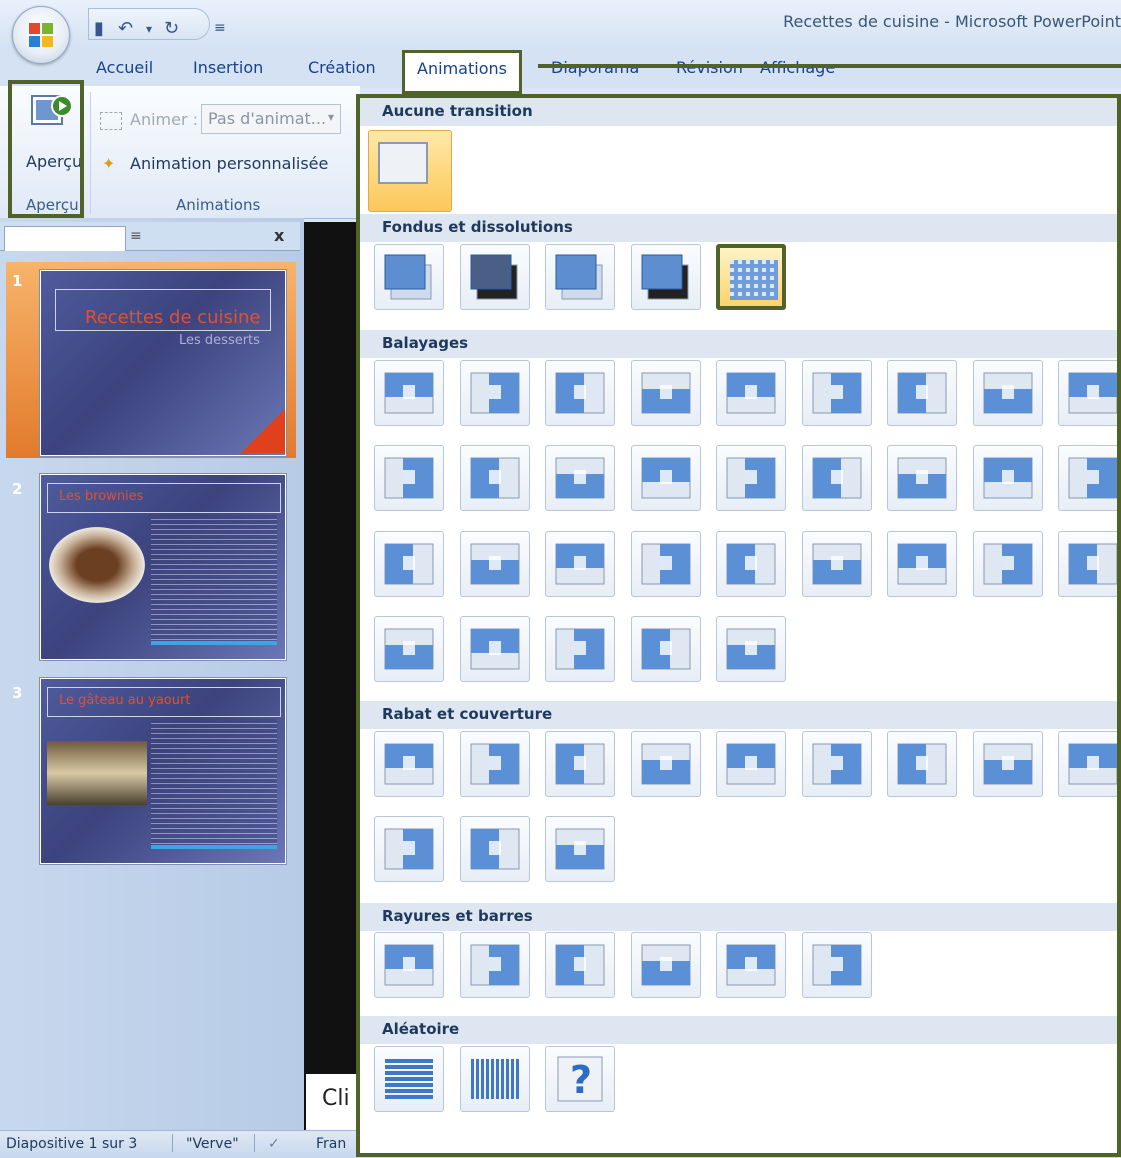 The height and width of the screenshot is (1158, 1121). I want to click on tab-animations: Animations, so click(462, 72).